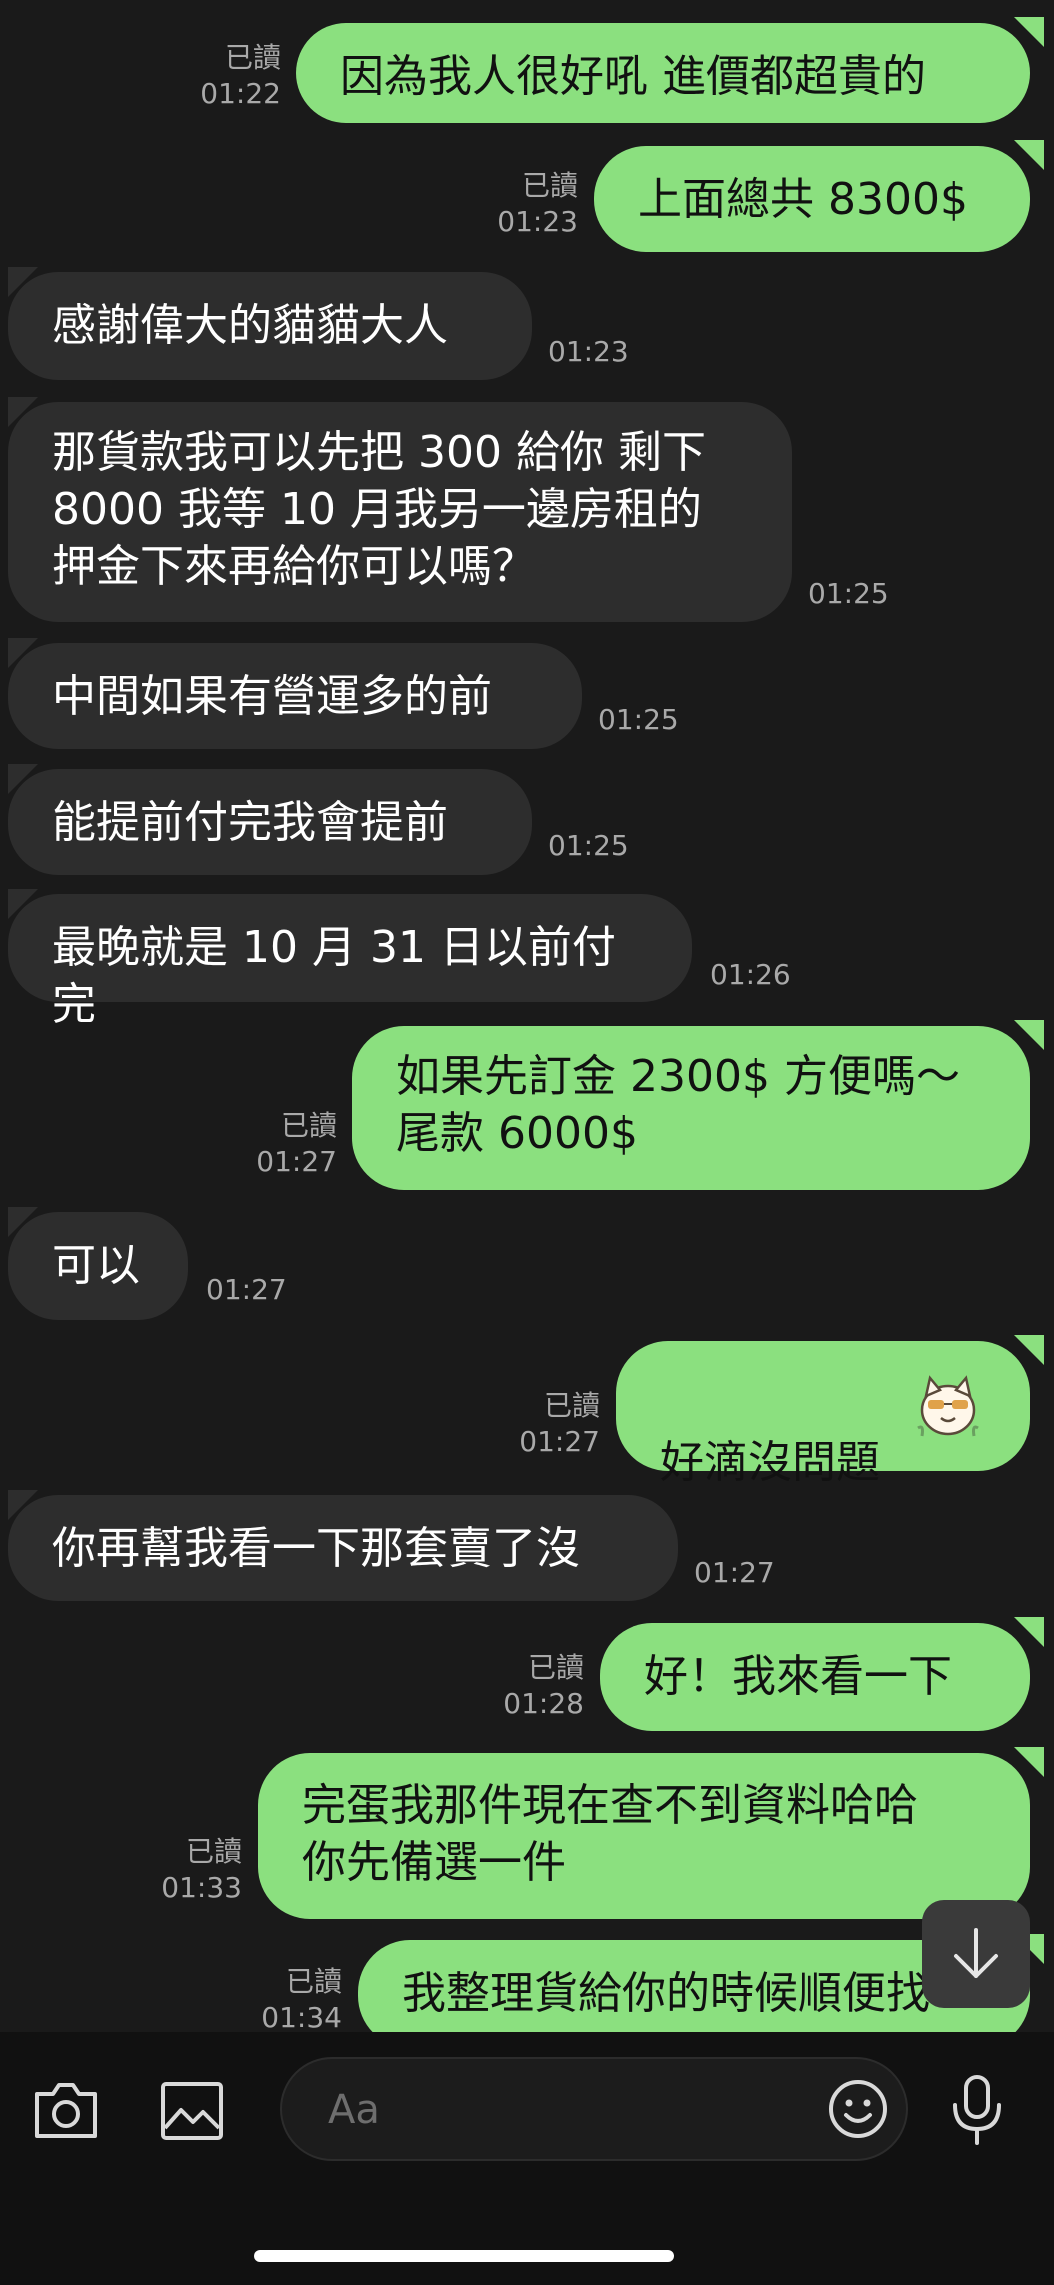 The width and height of the screenshot is (1054, 2285). What do you see at coordinates (594, 2109) in the screenshot?
I see `message-input: Aa` at bounding box center [594, 2109].